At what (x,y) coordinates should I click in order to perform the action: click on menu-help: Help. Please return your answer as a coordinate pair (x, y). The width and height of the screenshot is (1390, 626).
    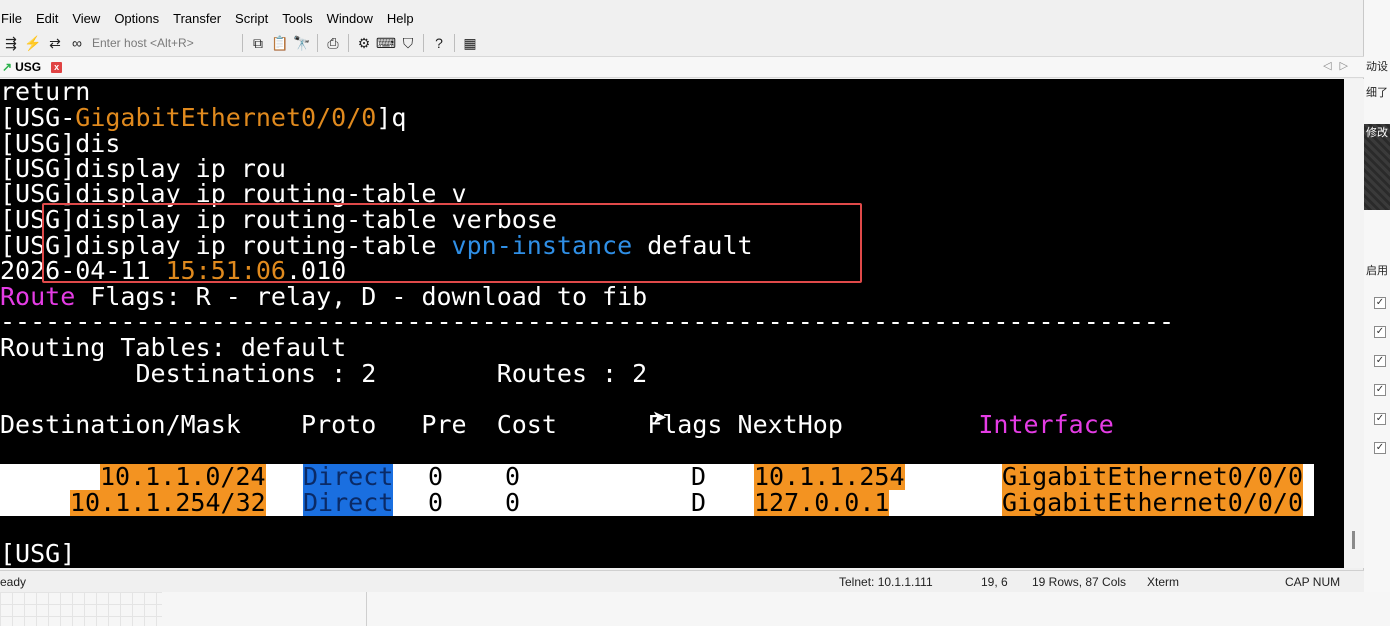
    Looking at the image, I should click on (400, 19).